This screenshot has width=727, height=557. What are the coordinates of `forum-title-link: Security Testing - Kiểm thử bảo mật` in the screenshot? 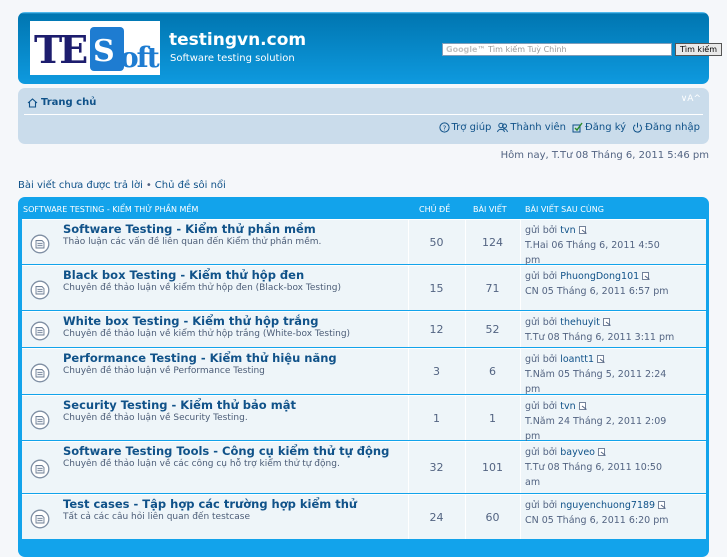 It's located at (179, 405).